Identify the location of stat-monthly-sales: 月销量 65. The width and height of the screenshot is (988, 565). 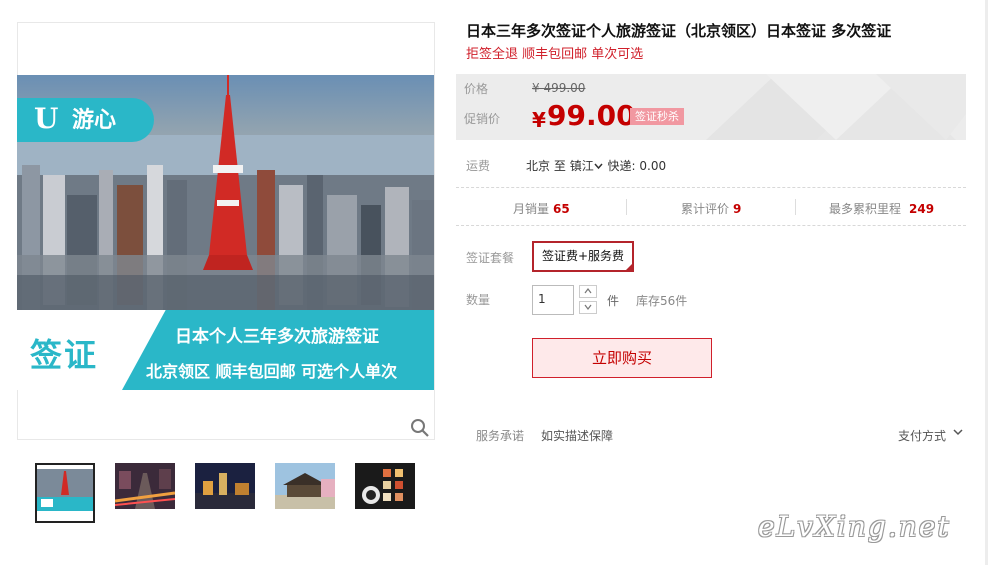
(541, 208).